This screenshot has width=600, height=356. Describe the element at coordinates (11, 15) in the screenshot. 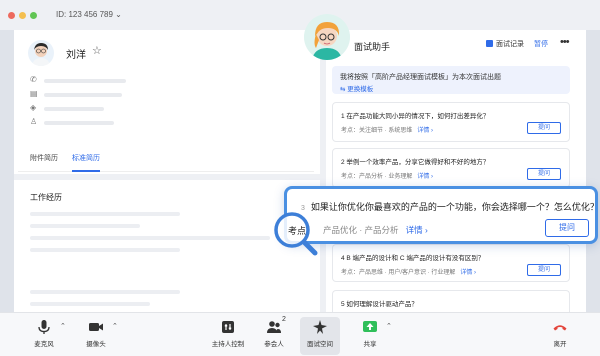

I see `close-window-button` at that location.